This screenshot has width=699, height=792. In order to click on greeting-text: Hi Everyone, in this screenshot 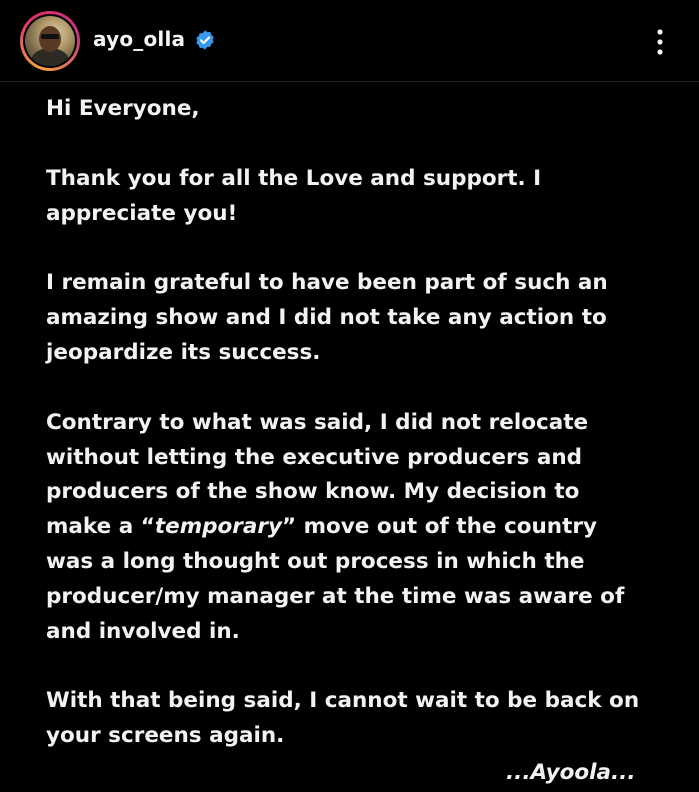, I will do `click(123, 108)`.